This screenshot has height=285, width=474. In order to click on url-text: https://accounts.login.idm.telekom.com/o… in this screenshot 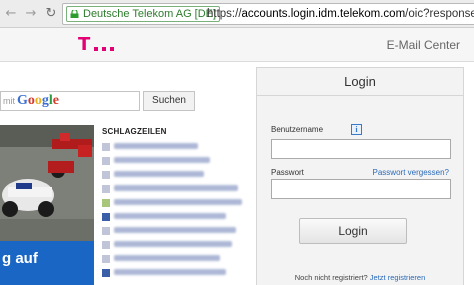, I will do `click(340, 14)`.